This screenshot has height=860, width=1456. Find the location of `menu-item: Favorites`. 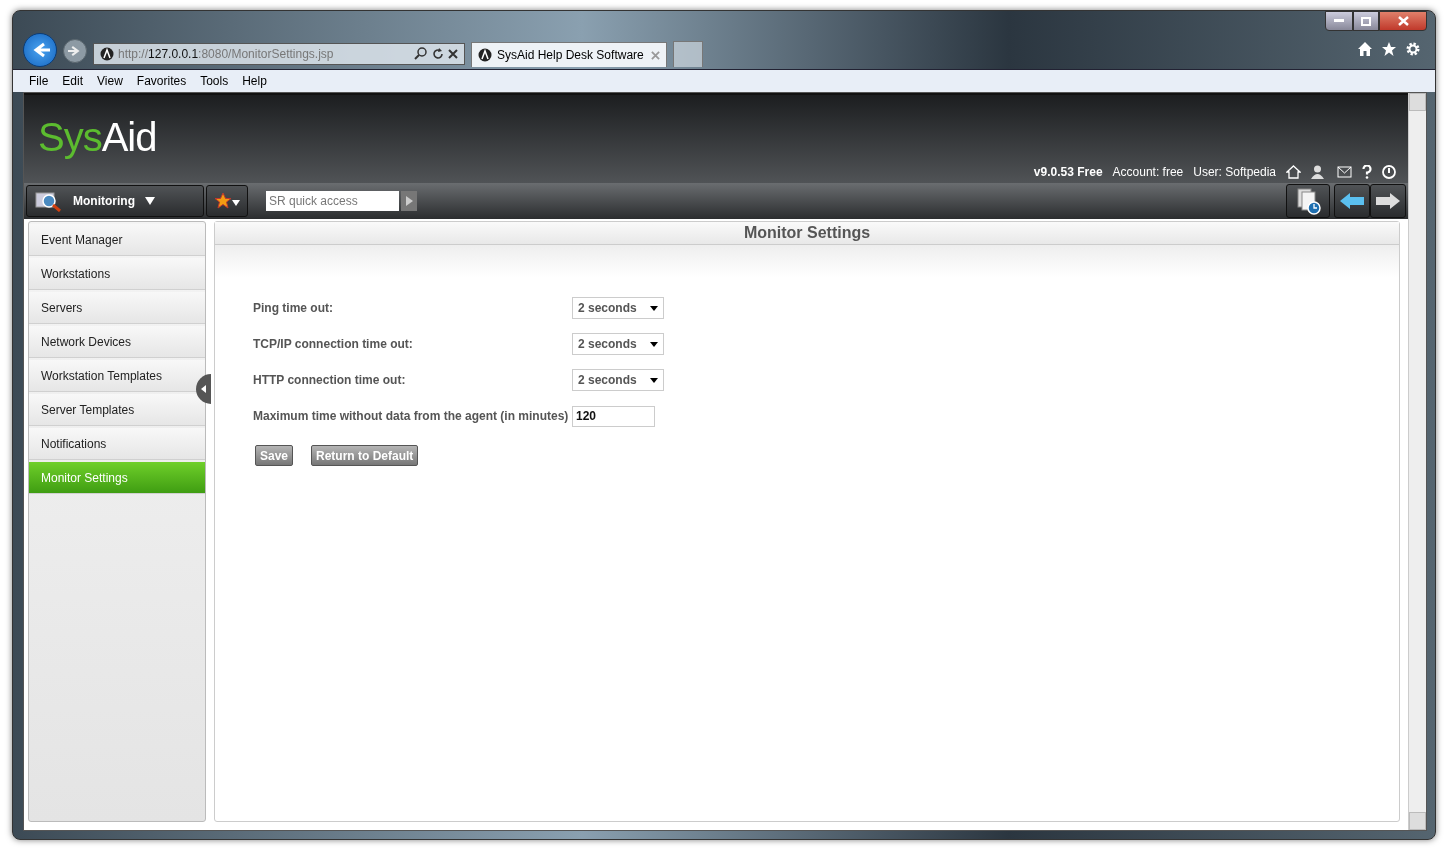

menu-item: Favorites is located at coordinates (161, 81).